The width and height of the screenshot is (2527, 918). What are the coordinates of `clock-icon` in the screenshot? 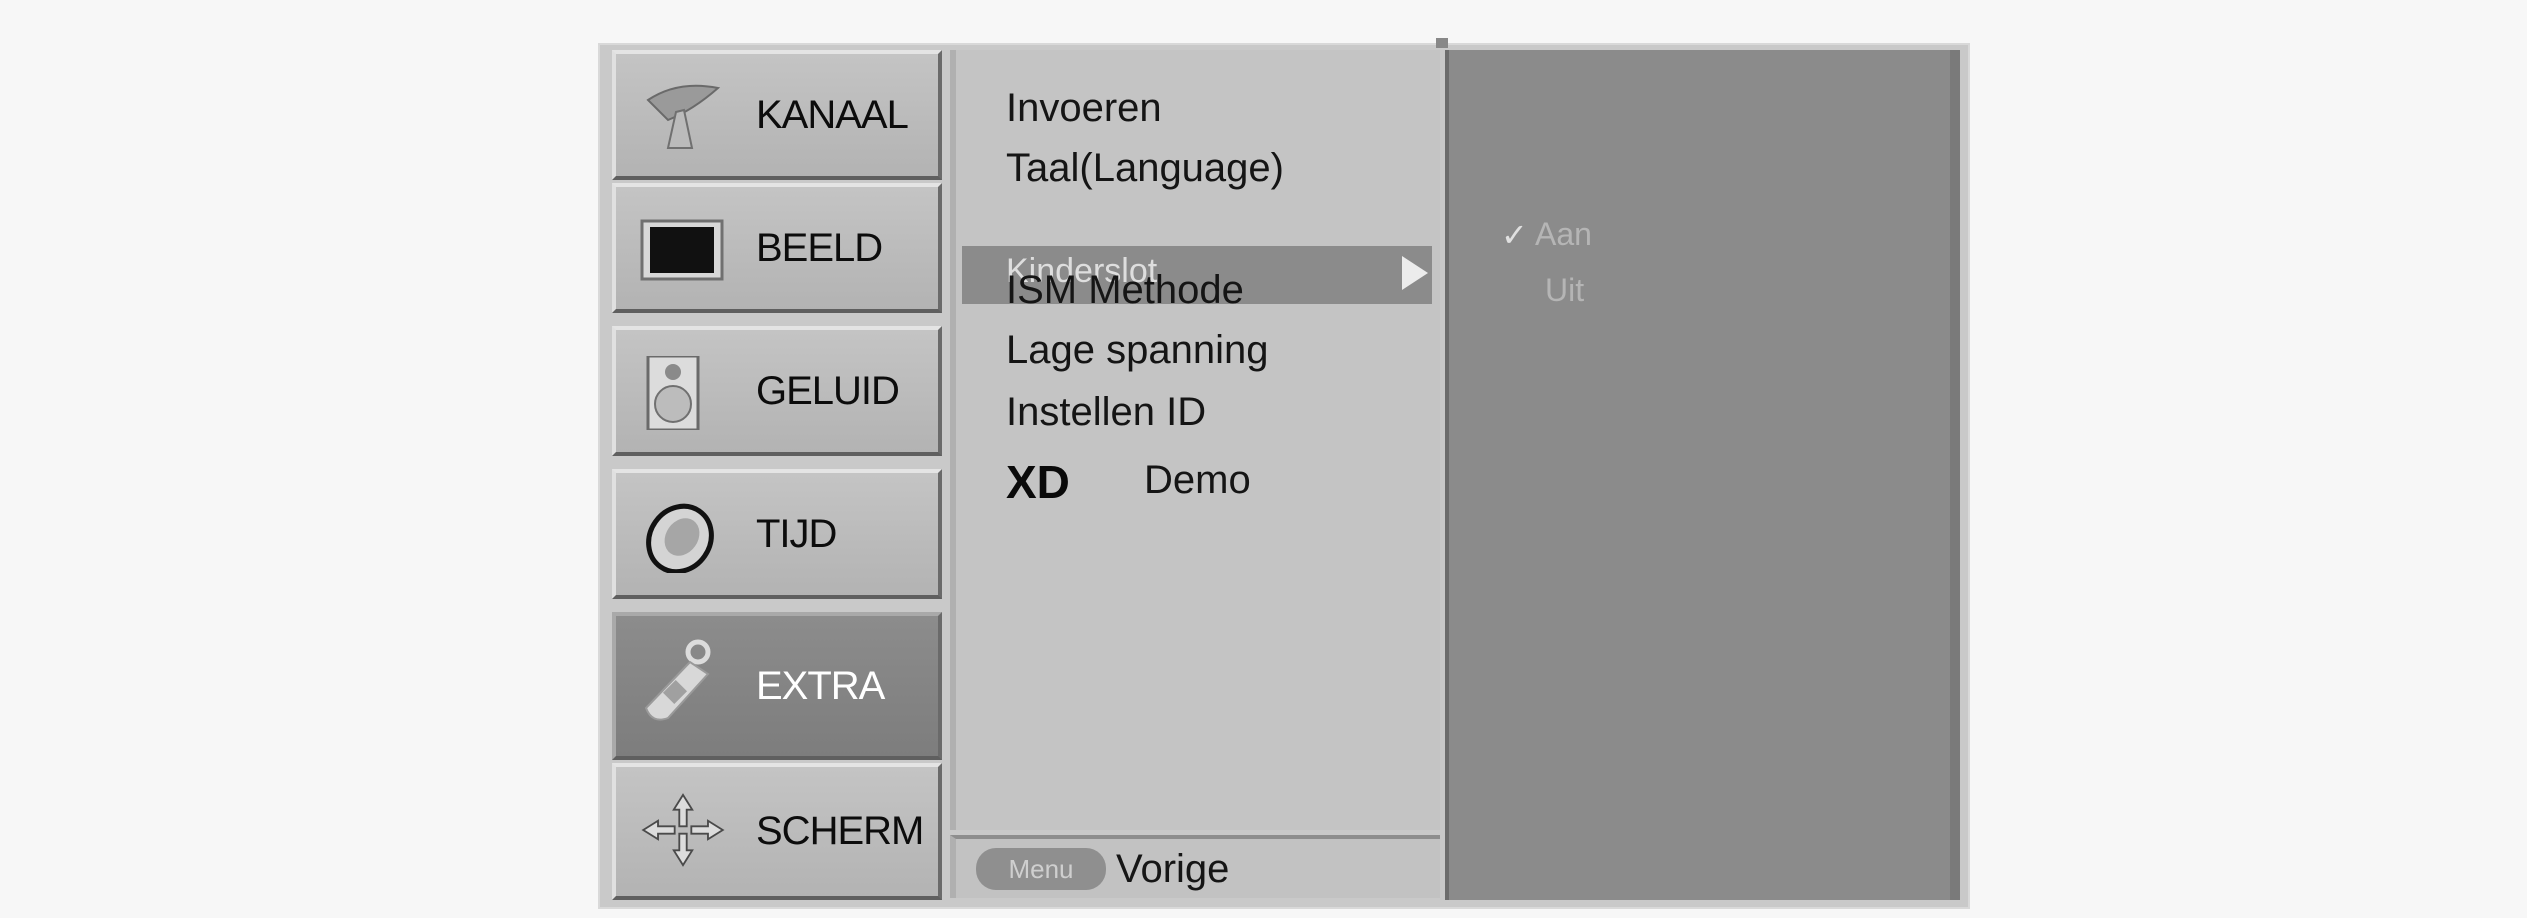 It's located at (680, 538).